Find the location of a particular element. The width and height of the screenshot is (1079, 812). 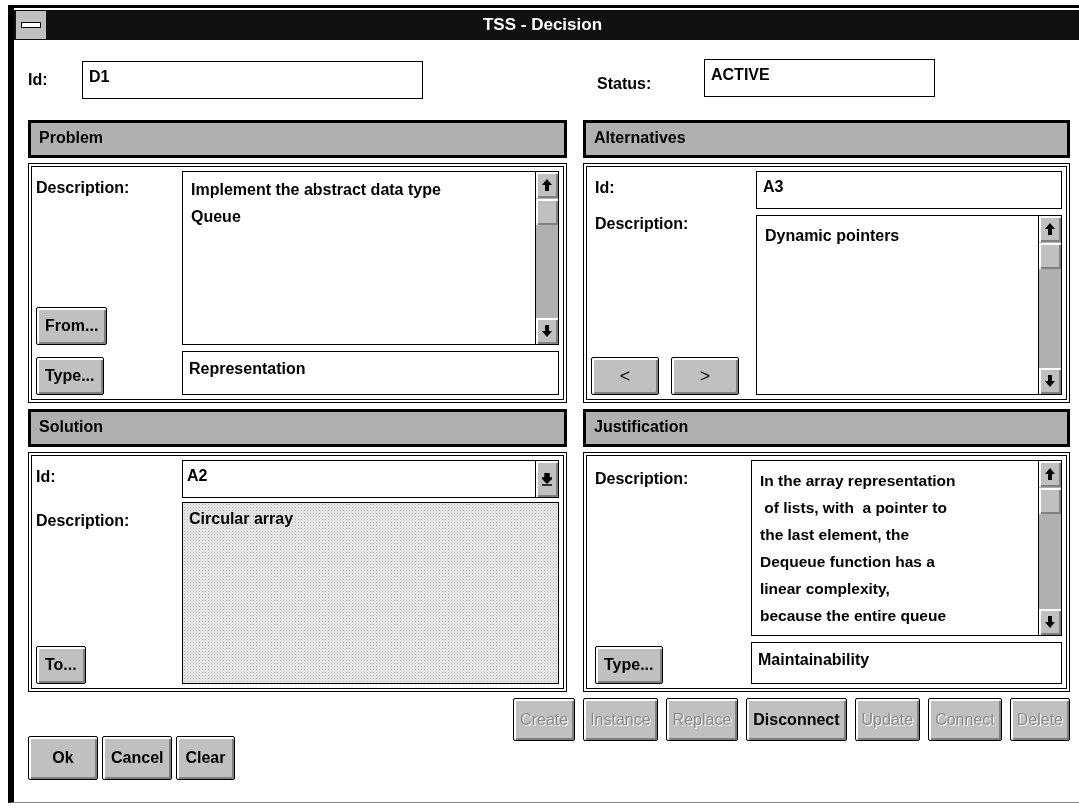

dropdown-arrow-icon is located at coordinates (547, 479).